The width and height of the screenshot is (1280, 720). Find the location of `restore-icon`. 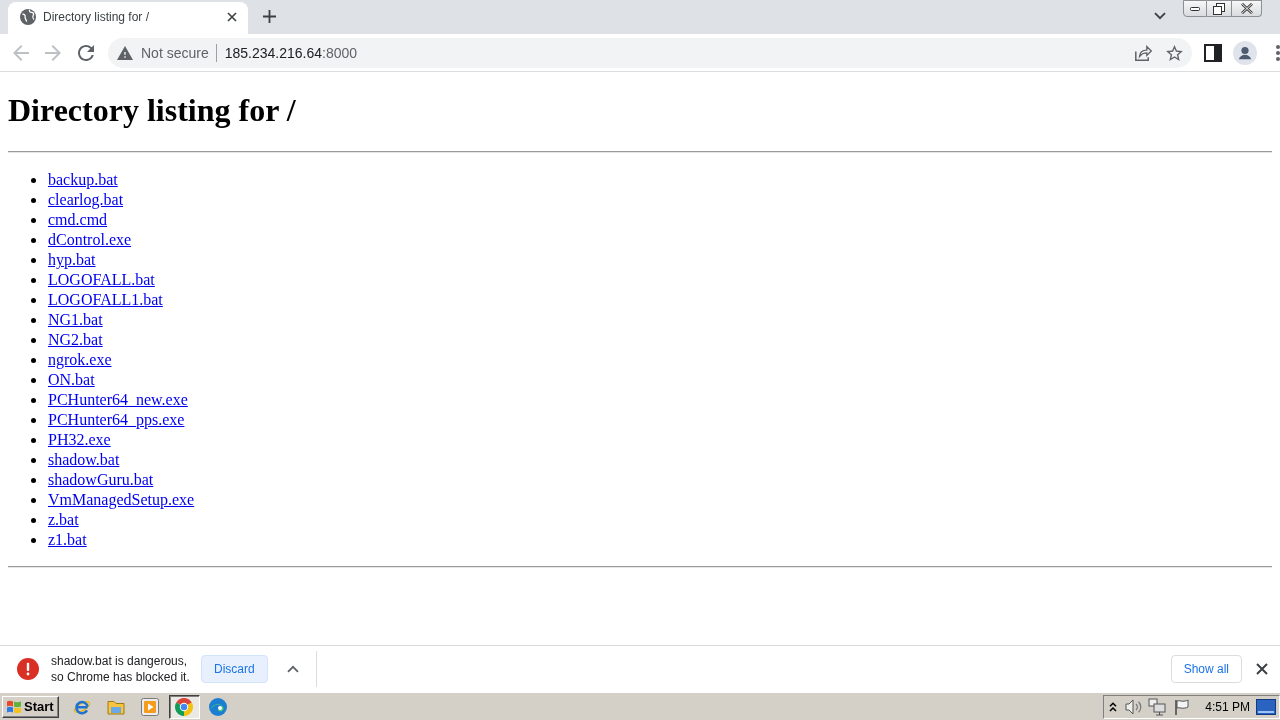

restore-icon is located at coordinates (1219, 8).